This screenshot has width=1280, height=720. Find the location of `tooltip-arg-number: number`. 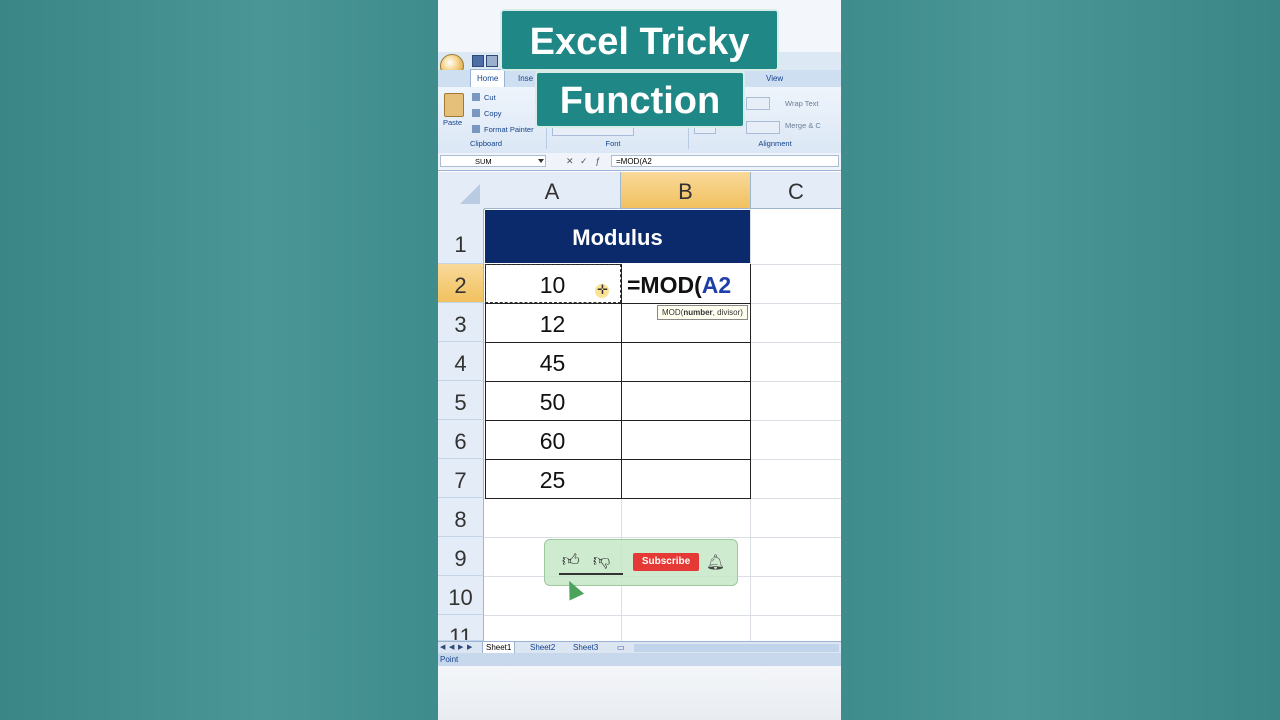

tooltip-arg-number: number is located at coordinates (698, 312).